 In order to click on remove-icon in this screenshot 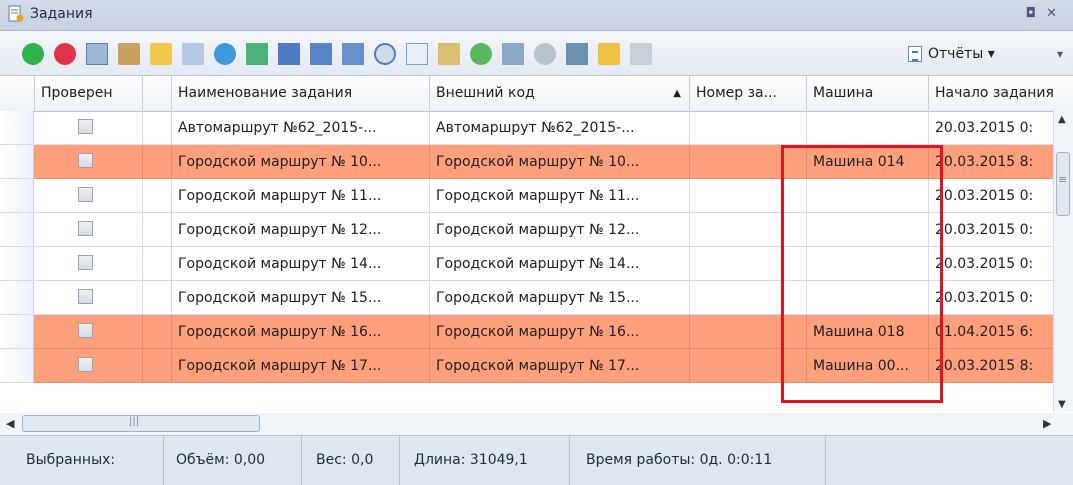, I will do `click(65, 54)`.